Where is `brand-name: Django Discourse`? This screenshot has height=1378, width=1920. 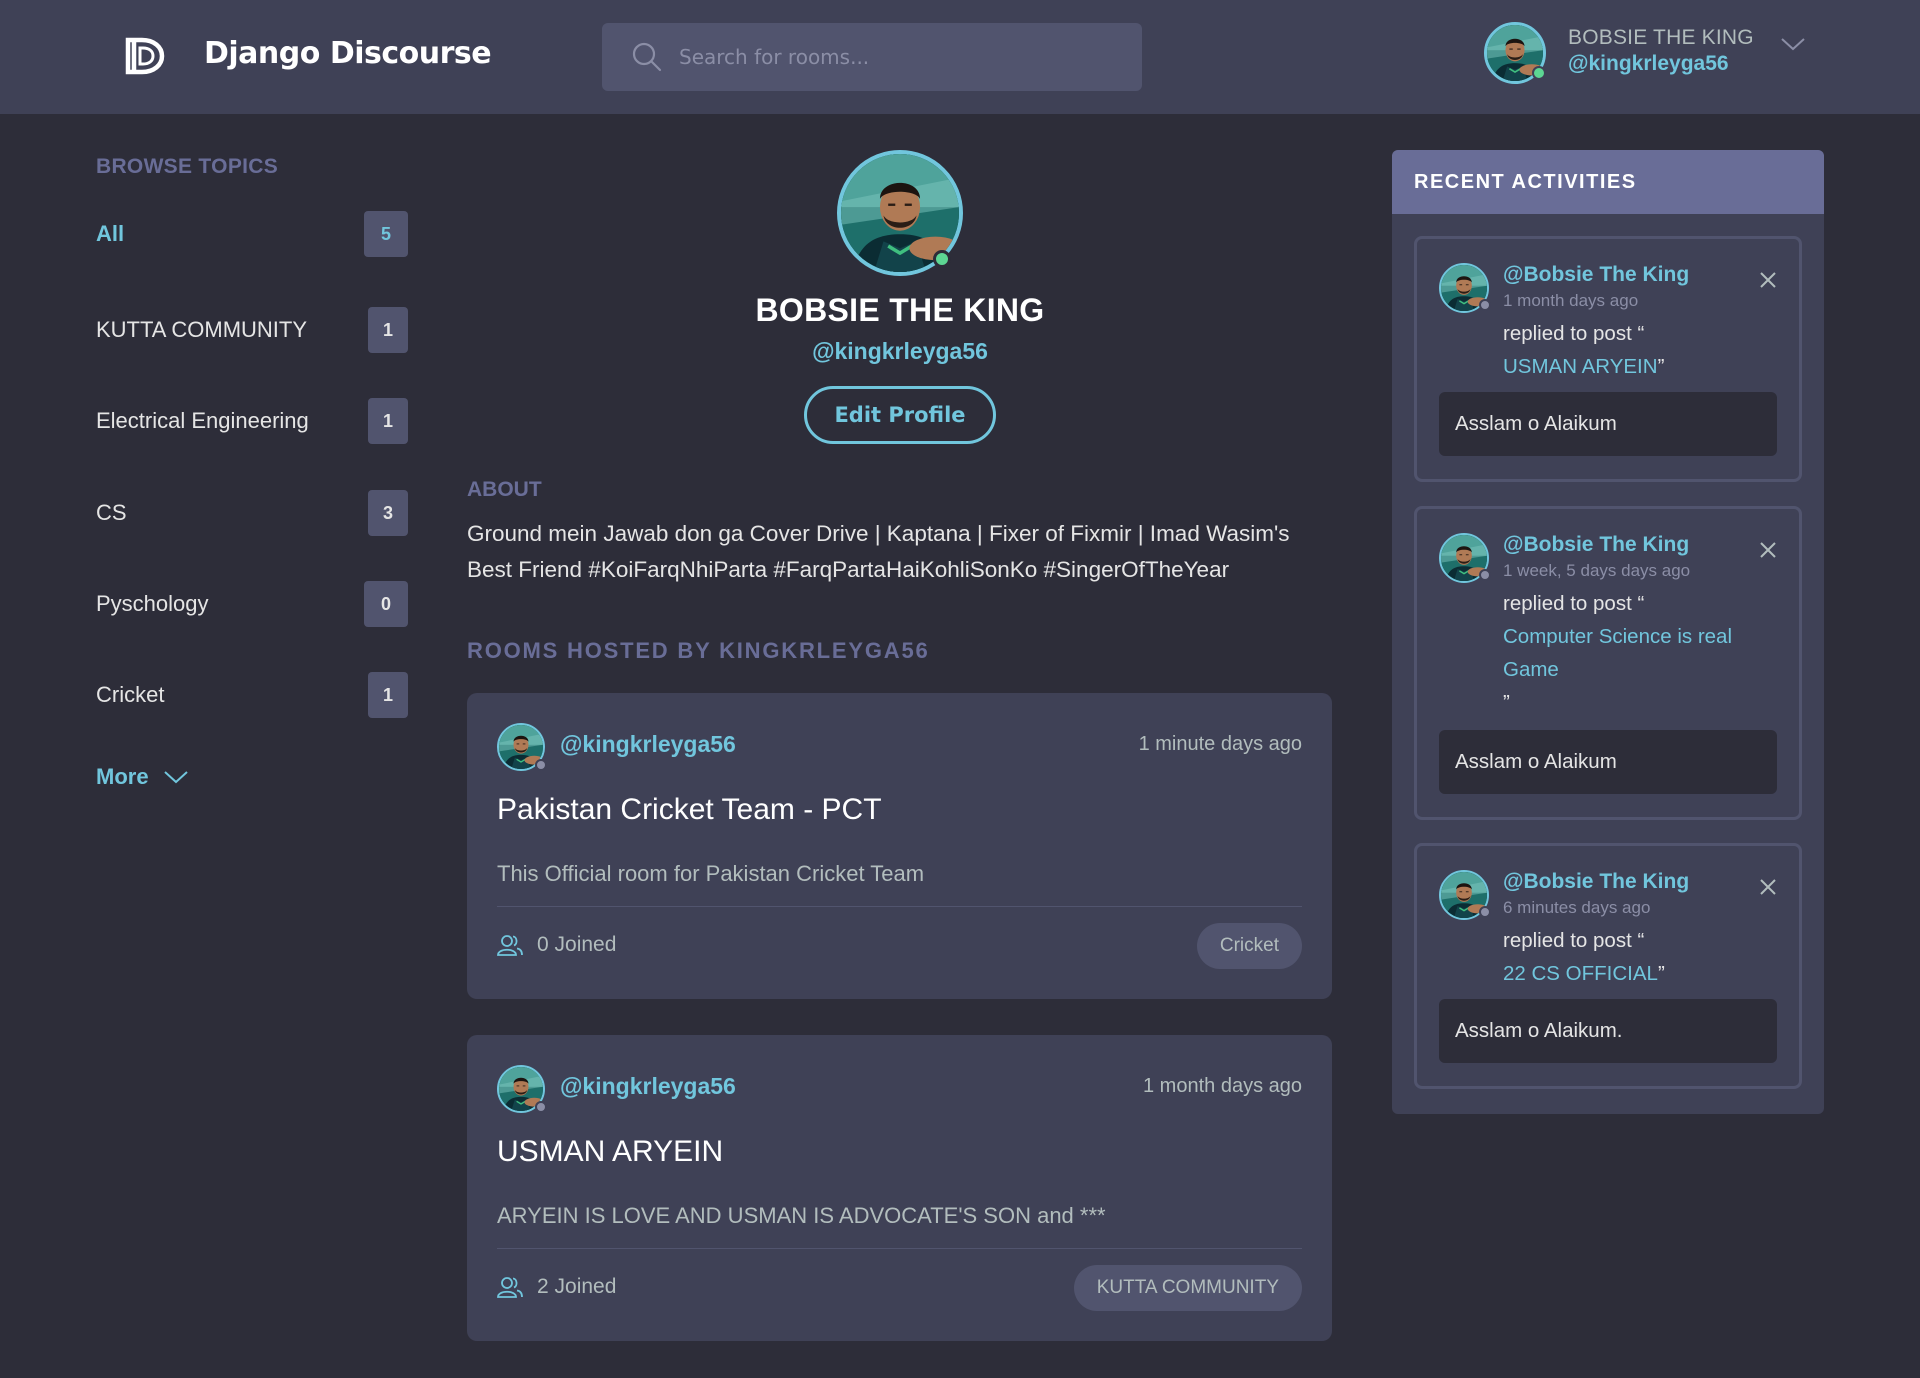
brand-name: Django Discourse is located at coordinates (348, 53).